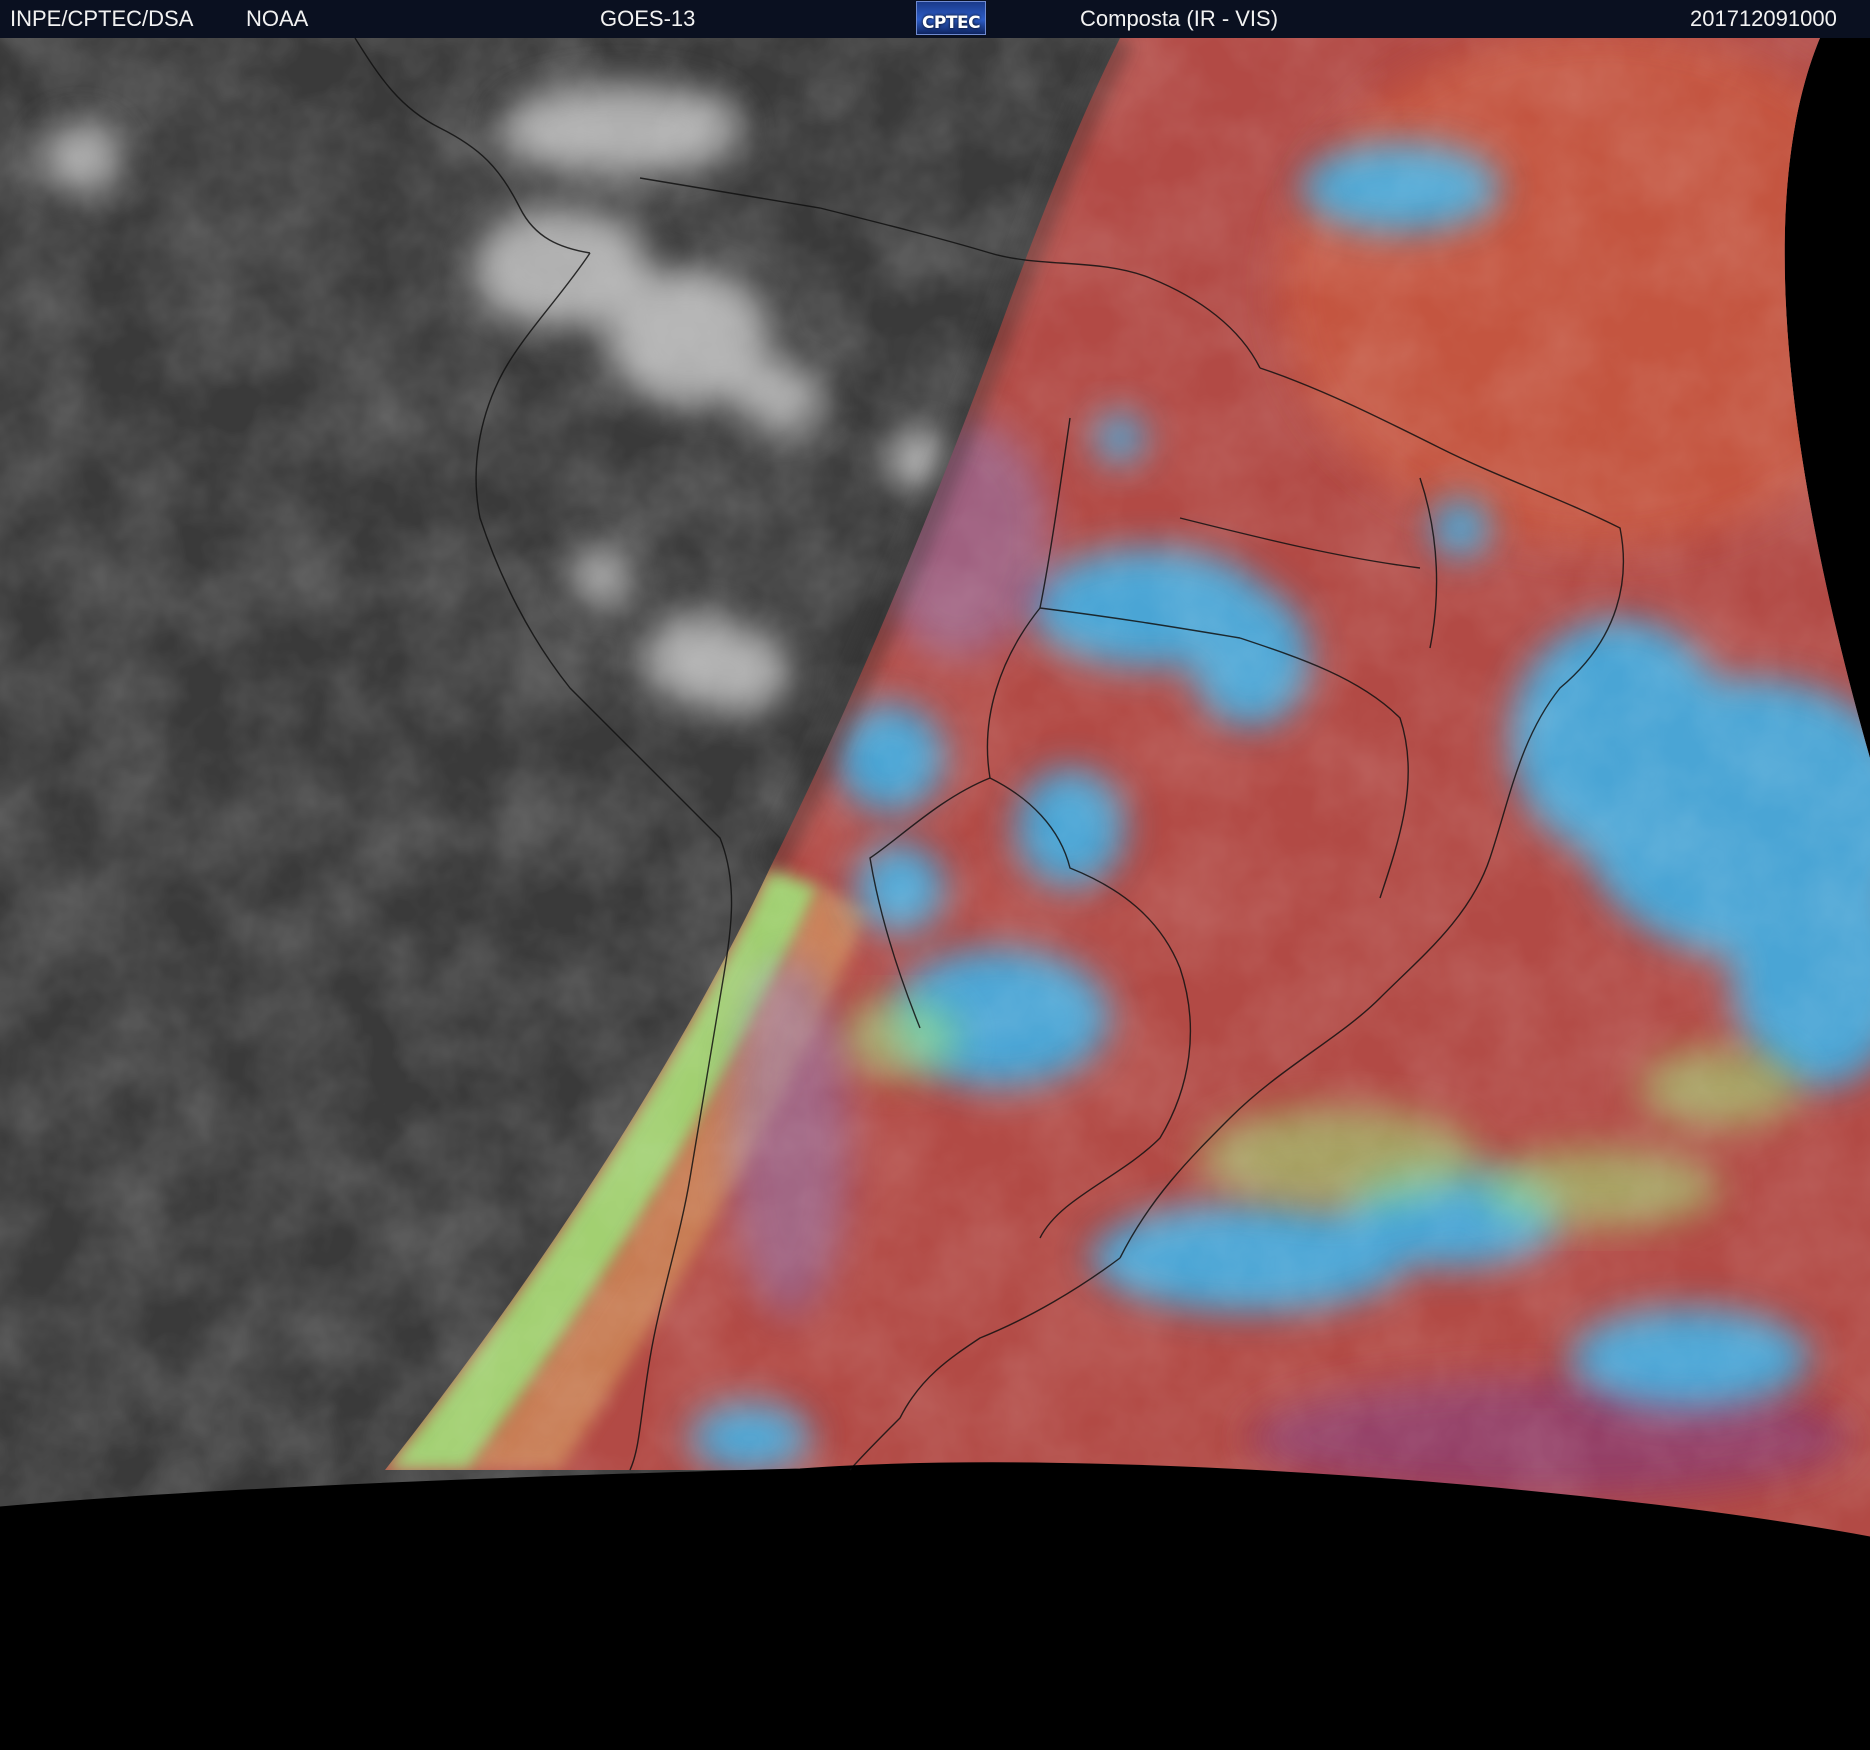 Image resolution: width=1870 pixels, height=1750 pixels. What do you see at coordinates (648, 18) in the screenshot?
I see `satellite-label: GOES-13` at bounding box center [648, 18].